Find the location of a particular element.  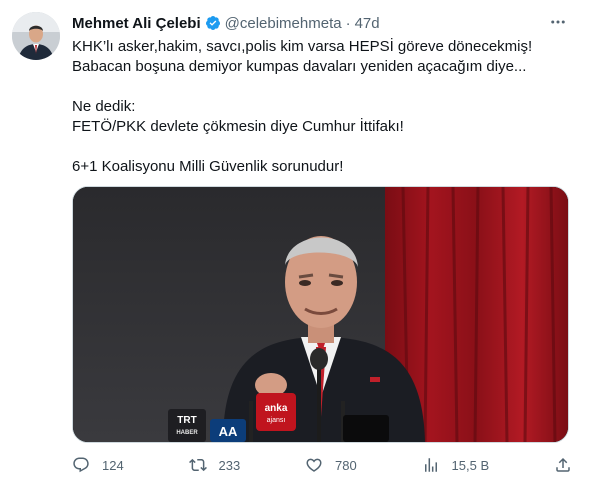

tweet-header: Mehmet Ali Çelebi @celebimehmeta · 47d is located at coordinates (226, 23).